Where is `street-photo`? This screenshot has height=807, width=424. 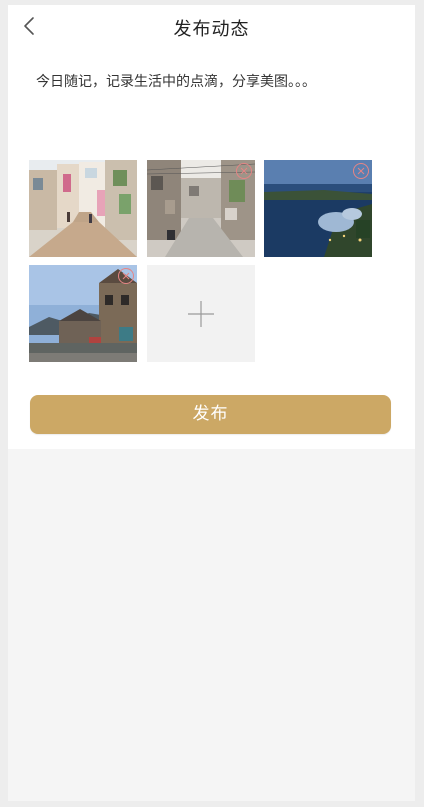 street-photo is located at coordinates (83, 208).